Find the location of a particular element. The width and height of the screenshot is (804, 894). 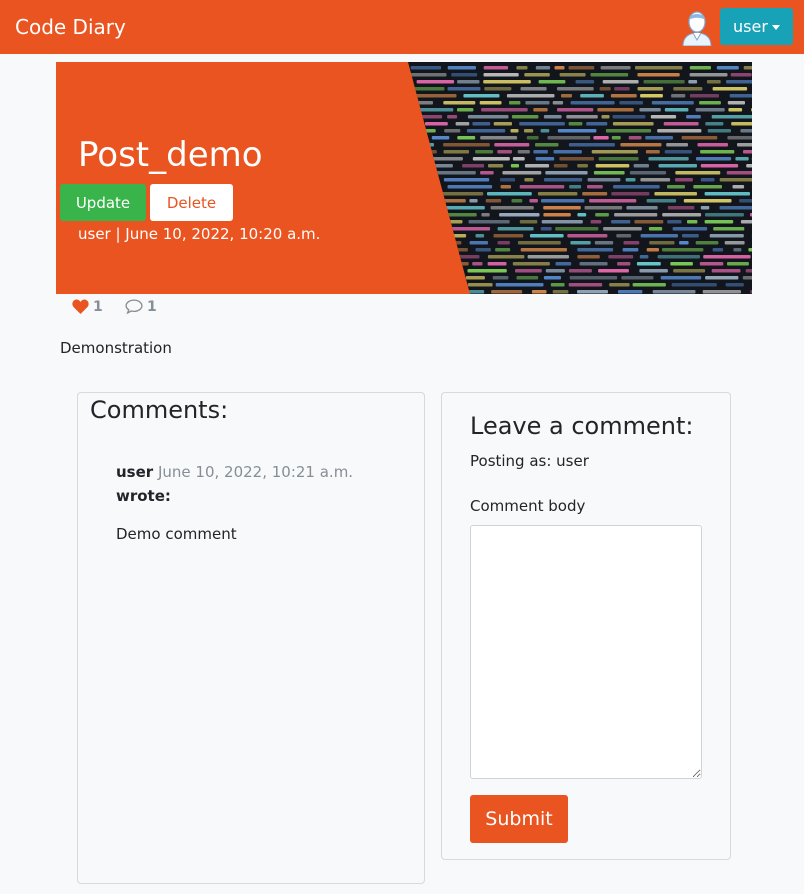

post-title: Post_demo is located at coordinates (170, 155).